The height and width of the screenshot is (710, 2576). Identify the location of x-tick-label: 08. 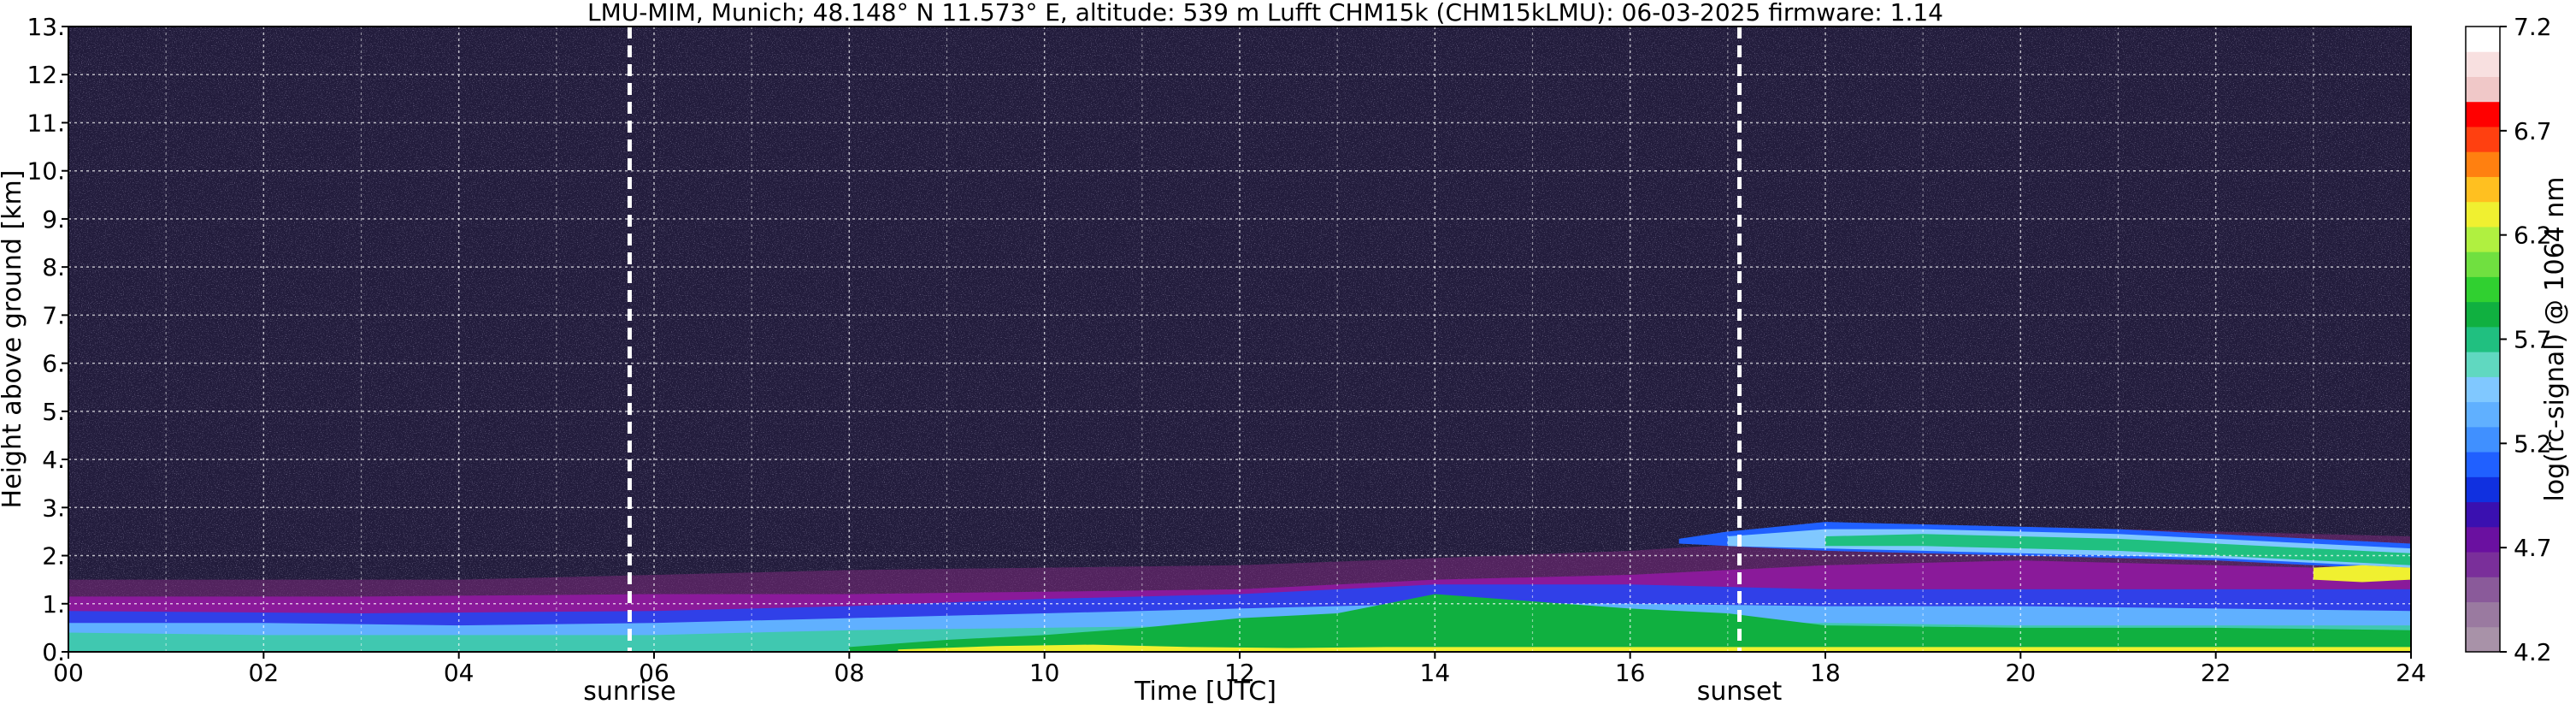
(849, 673).